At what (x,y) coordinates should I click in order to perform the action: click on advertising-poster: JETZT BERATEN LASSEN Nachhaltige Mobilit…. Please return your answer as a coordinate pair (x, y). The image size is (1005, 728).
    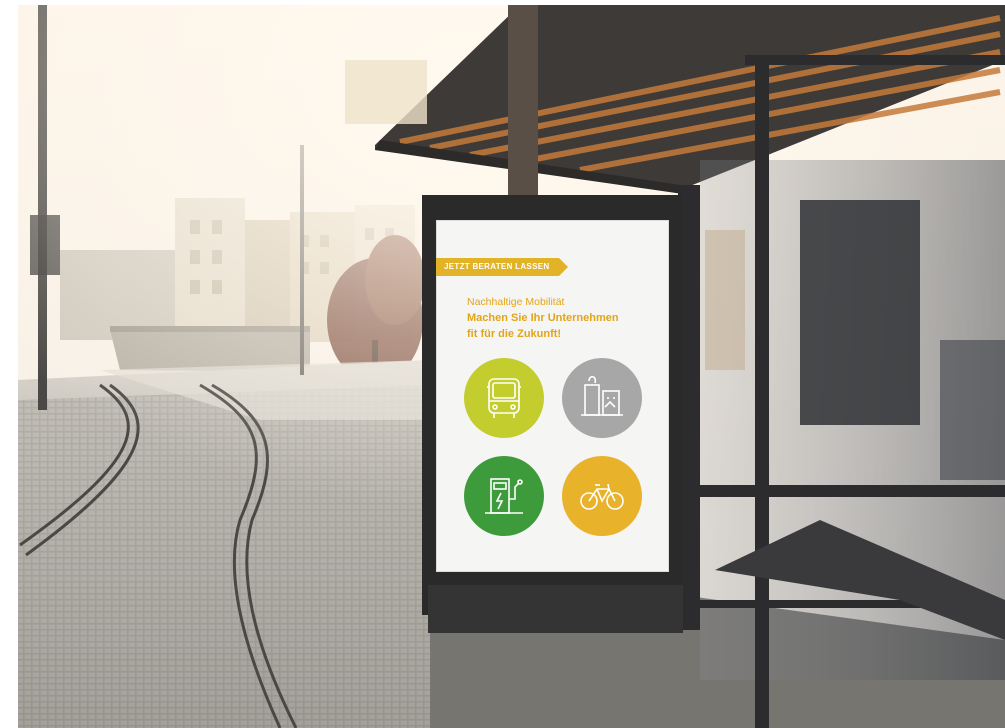
    Looking at the image, I should click on (552, 396).